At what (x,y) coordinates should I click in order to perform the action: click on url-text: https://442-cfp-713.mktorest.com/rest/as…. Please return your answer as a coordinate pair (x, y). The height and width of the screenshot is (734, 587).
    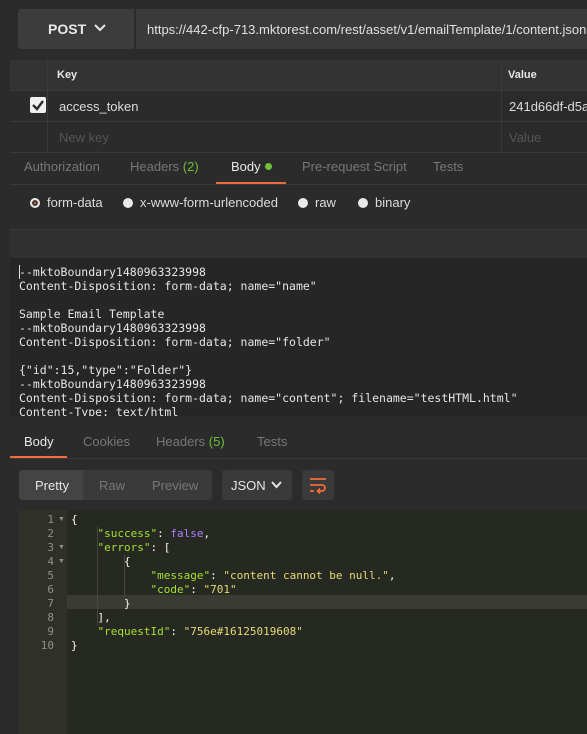
    Looking at the image, I should click on (367, 29).